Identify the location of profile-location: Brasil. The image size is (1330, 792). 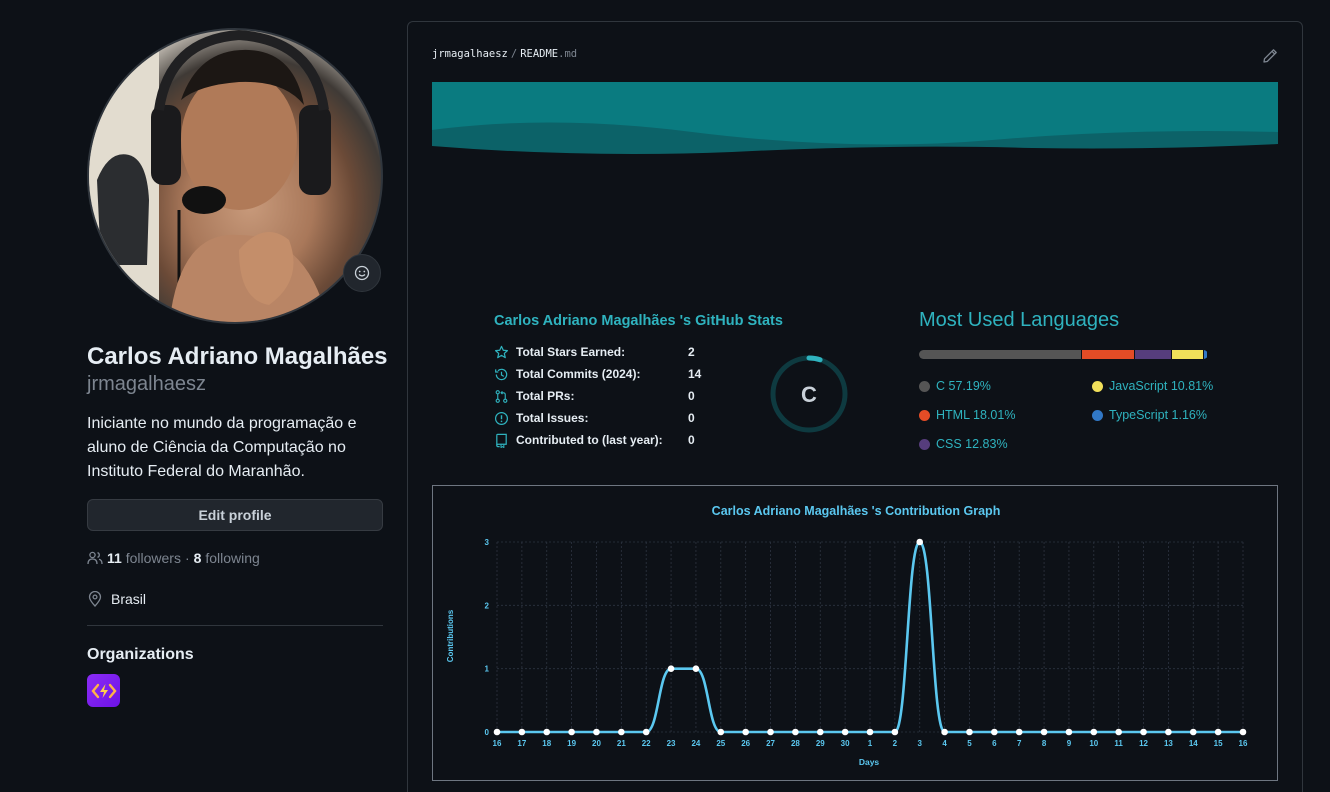
(116, 599).